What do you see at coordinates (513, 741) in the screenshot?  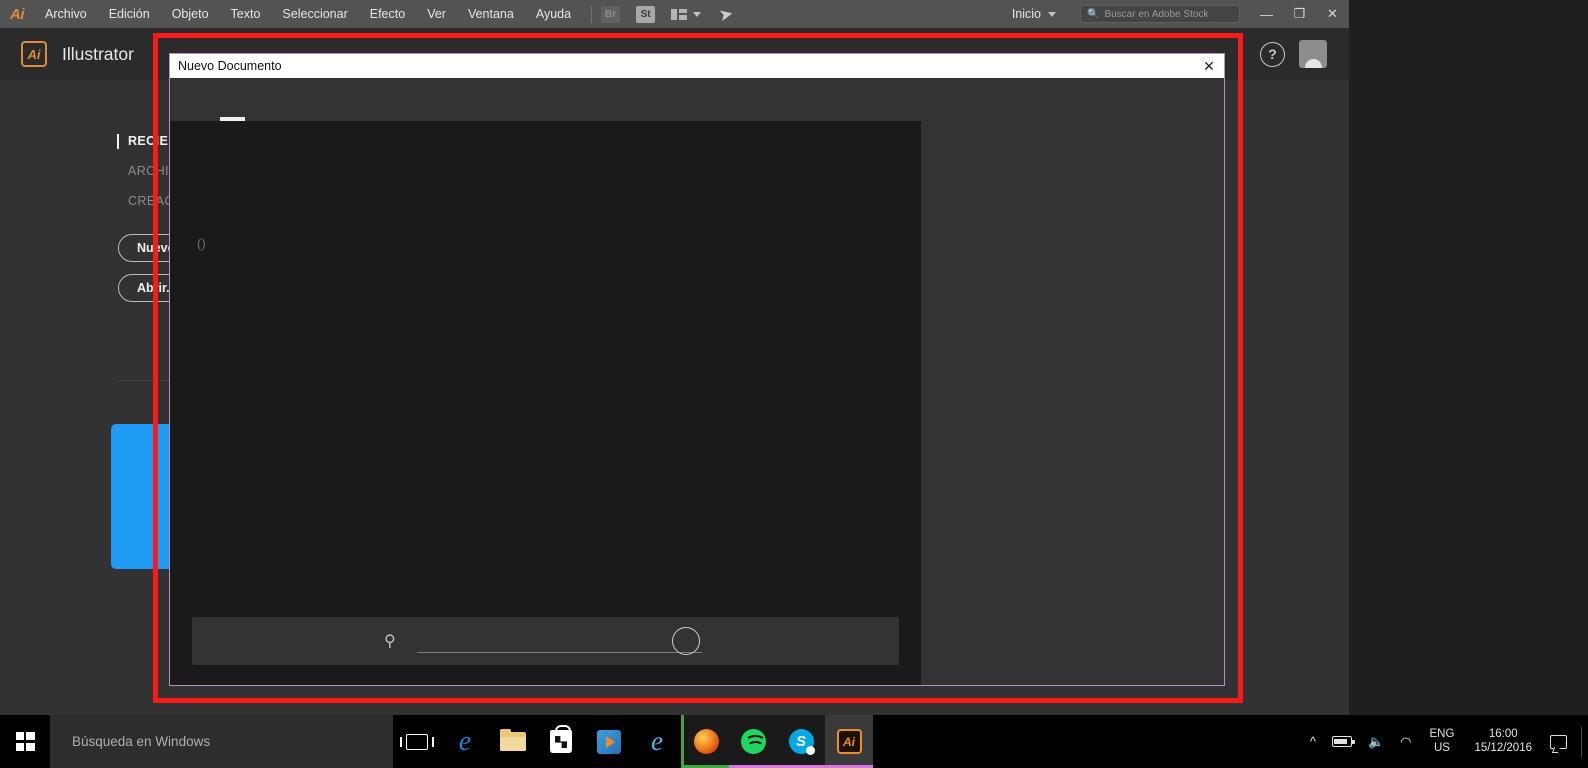 I see `file-explorer-icon` at bounding box center [513, 741].